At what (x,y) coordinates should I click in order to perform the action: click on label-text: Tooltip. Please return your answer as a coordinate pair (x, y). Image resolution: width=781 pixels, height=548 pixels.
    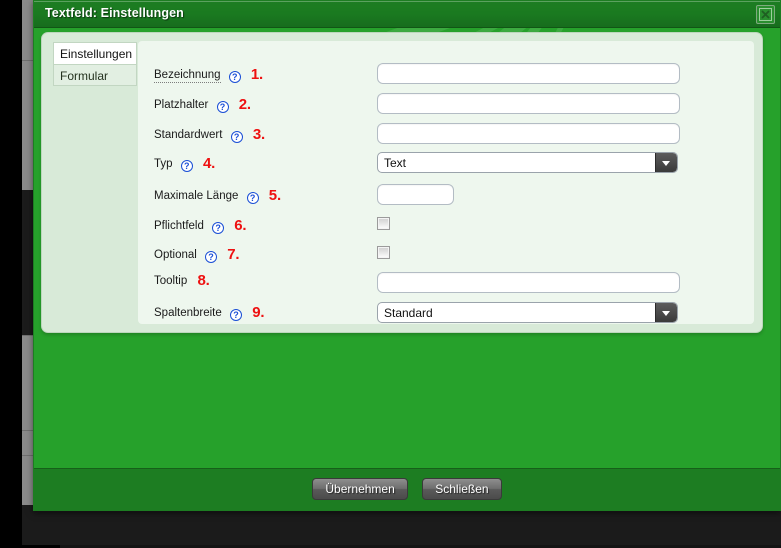
    Looking at the image, I should click on (171, 281).